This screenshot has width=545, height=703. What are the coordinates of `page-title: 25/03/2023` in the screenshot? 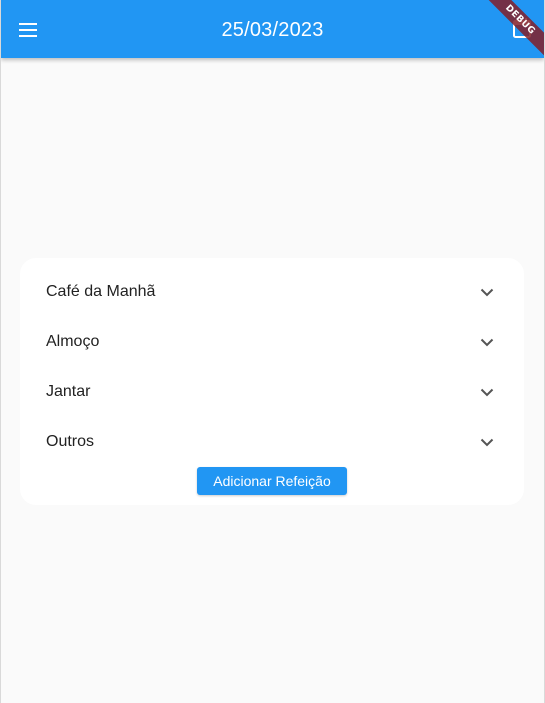 It's located at (272, 29).